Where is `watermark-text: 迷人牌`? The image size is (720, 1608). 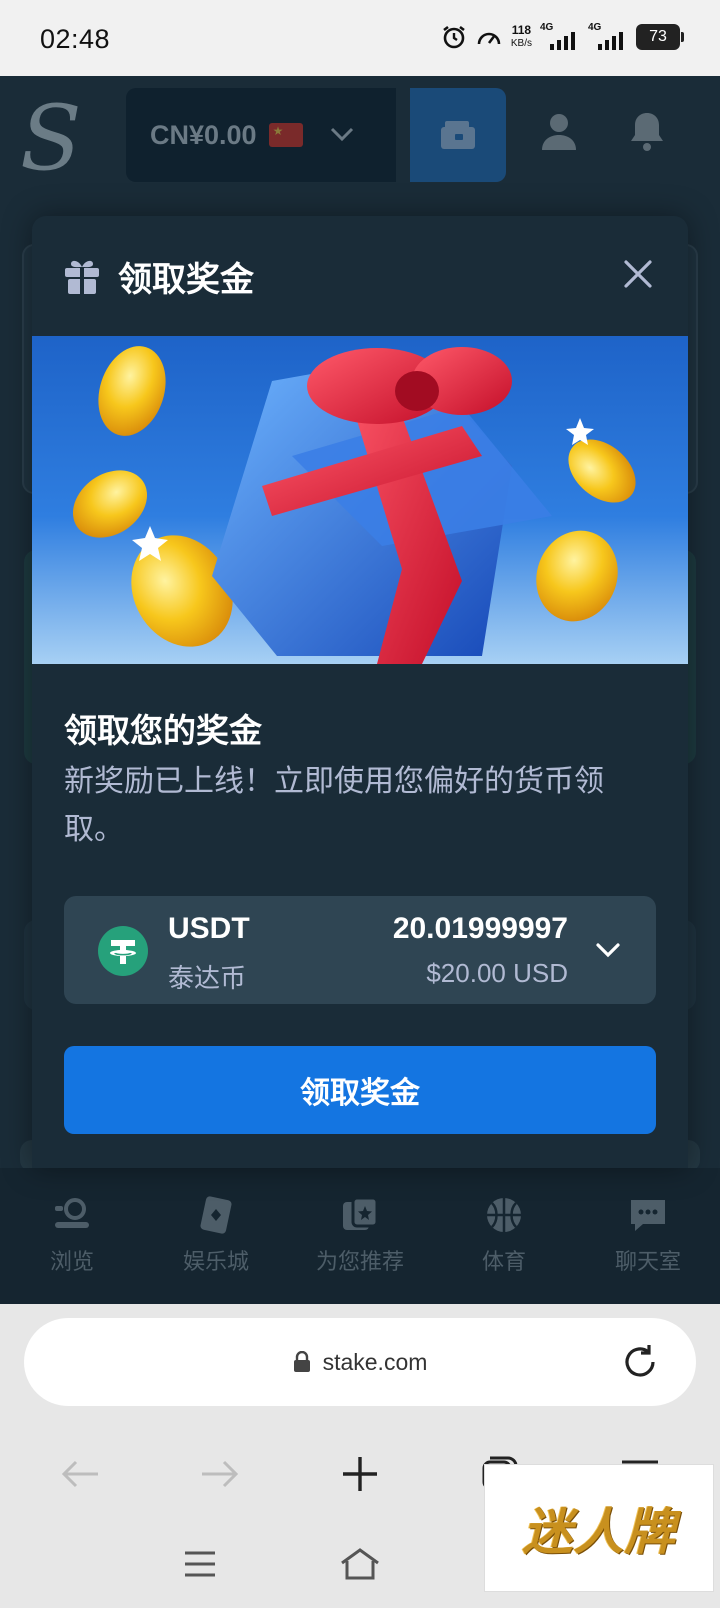 watermark-text: 迷人牌 is located at coordinates (599, 1531).